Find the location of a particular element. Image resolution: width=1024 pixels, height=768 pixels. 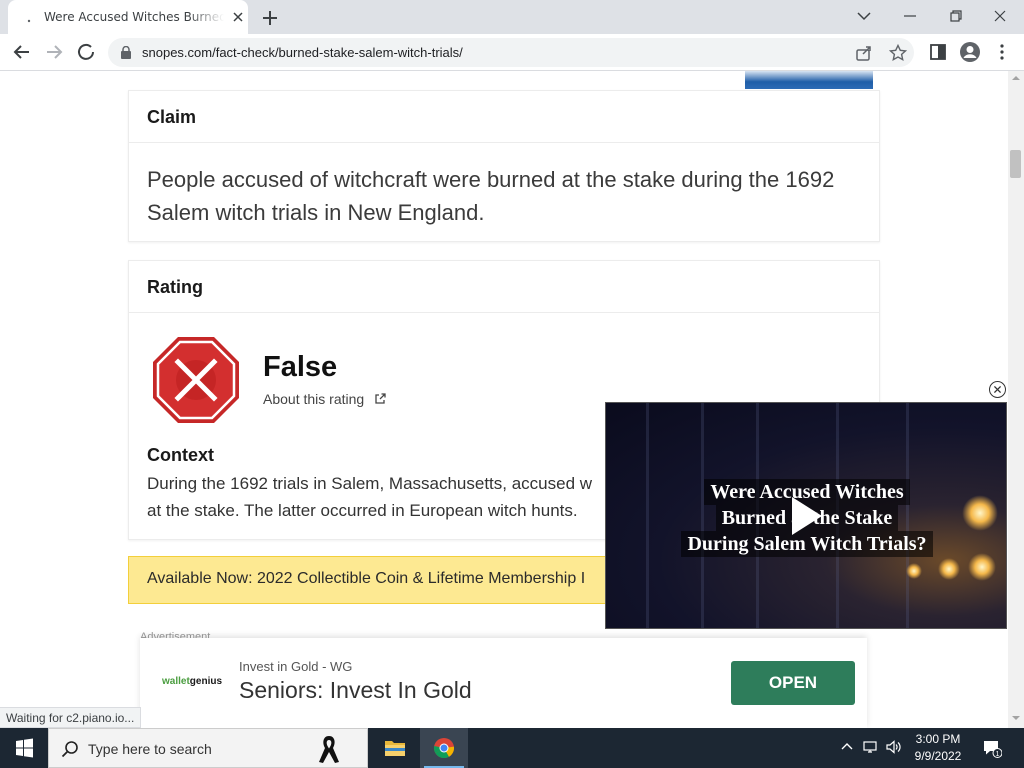

tab-bar: Were Accused Witches Burned at the Stake is located at coordinates (512, 17).